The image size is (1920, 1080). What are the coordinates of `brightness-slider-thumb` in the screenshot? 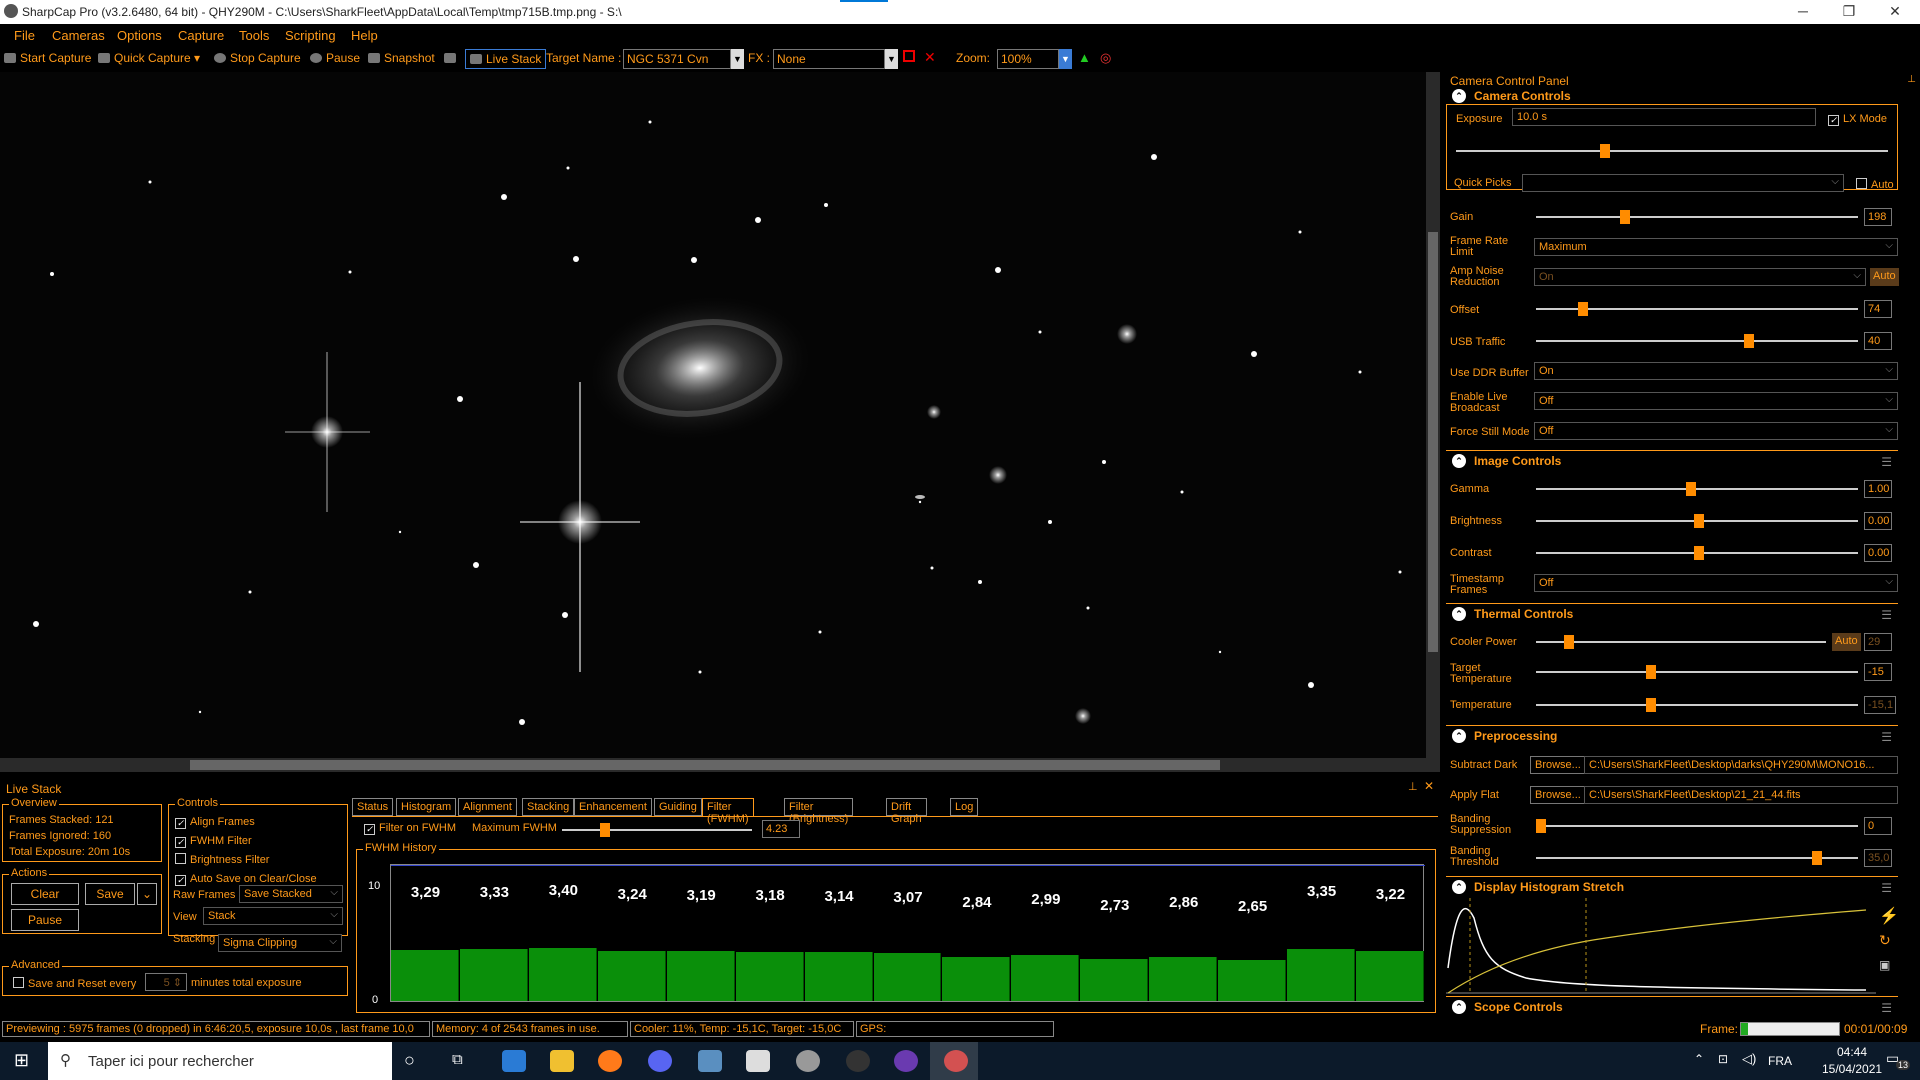 It's located at (1699, 521).